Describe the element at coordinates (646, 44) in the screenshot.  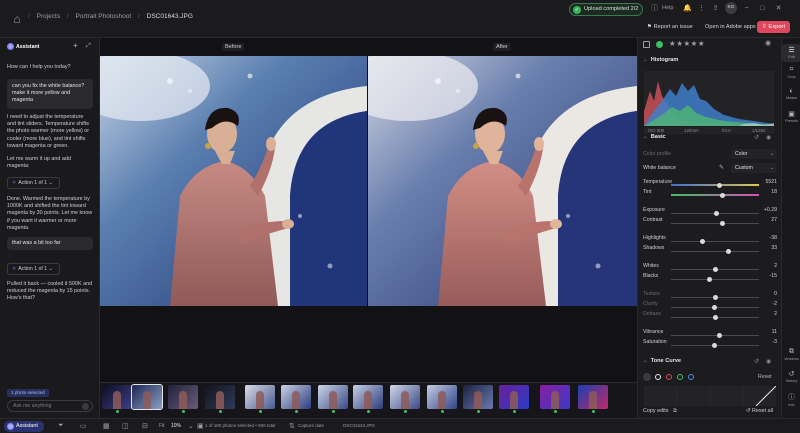
I see `panel-toggle-icon` at that location.